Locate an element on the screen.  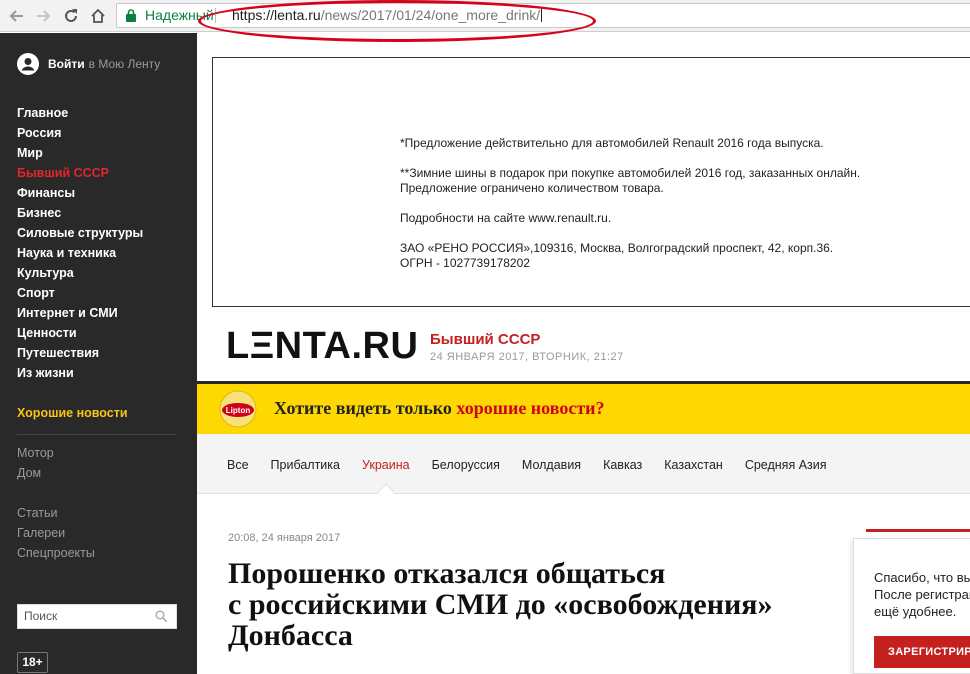
age-rating-badge: 18+ is located at coordinates (32, 662).